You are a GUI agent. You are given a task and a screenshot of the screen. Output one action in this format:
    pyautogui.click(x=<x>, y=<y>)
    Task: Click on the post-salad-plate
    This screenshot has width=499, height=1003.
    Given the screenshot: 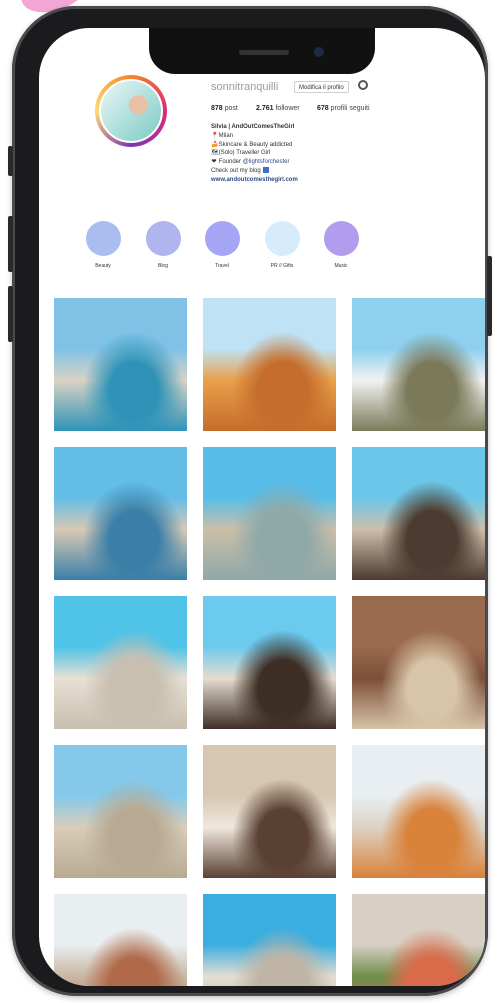 What is the action you would take?
    pyautogui.click(x=418, y=940)
    